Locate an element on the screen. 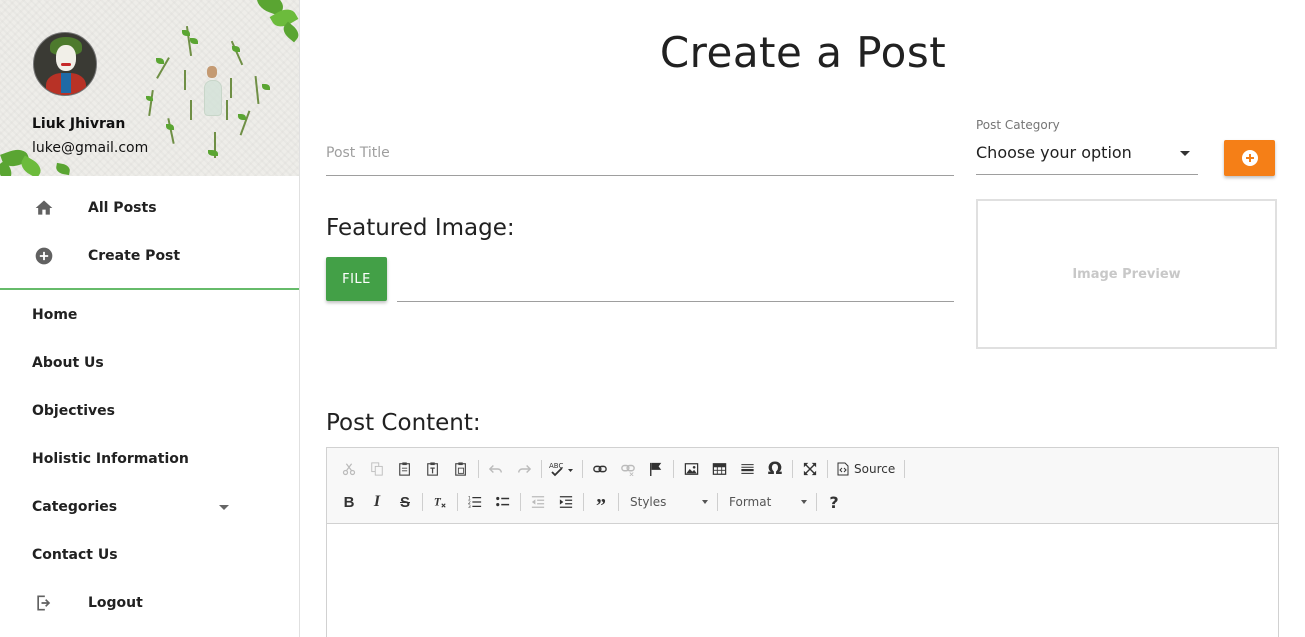 This screenshot has height=637, width=1305. source-icon is located at coordinates (843, 469).